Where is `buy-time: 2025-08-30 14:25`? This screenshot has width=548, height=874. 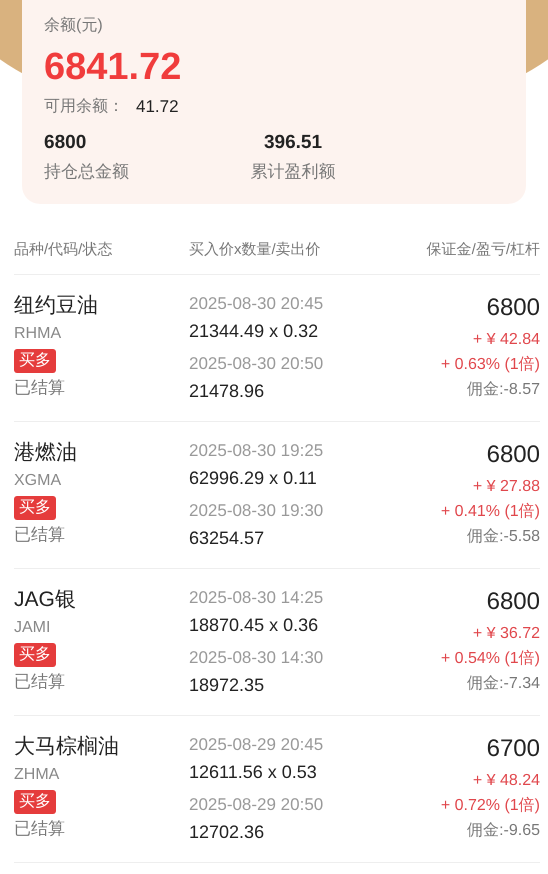 buy-time: 2025-08-30 14:25 is located at coordinates (256, 598).